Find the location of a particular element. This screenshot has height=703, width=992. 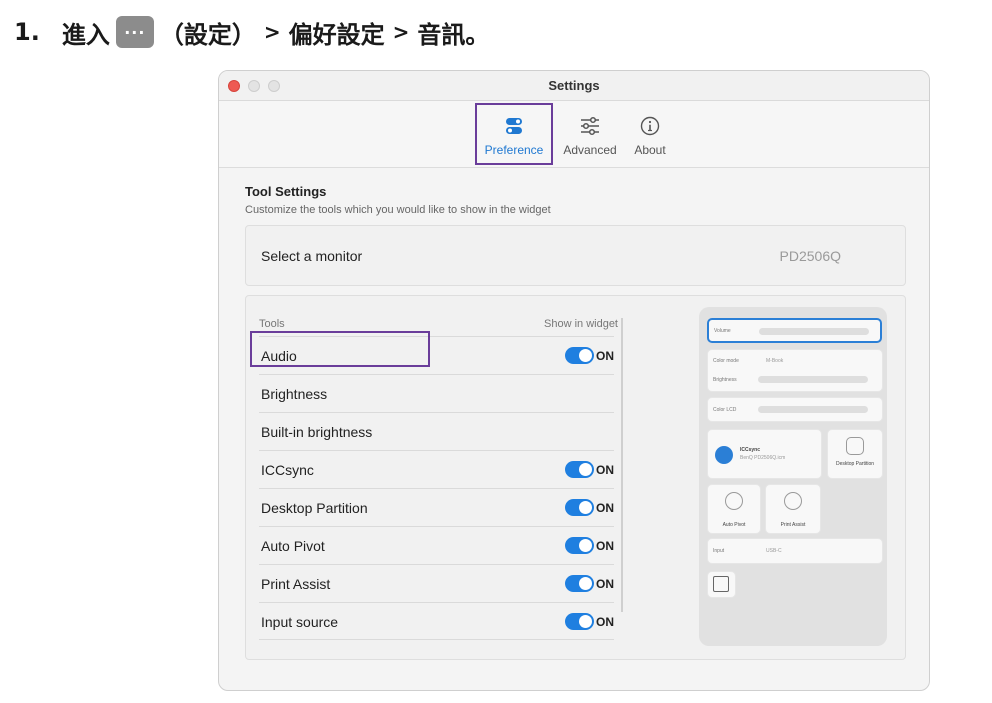

preview-sublabel: BenQ PD2506Q.icm is located at coordinates (763, 458).